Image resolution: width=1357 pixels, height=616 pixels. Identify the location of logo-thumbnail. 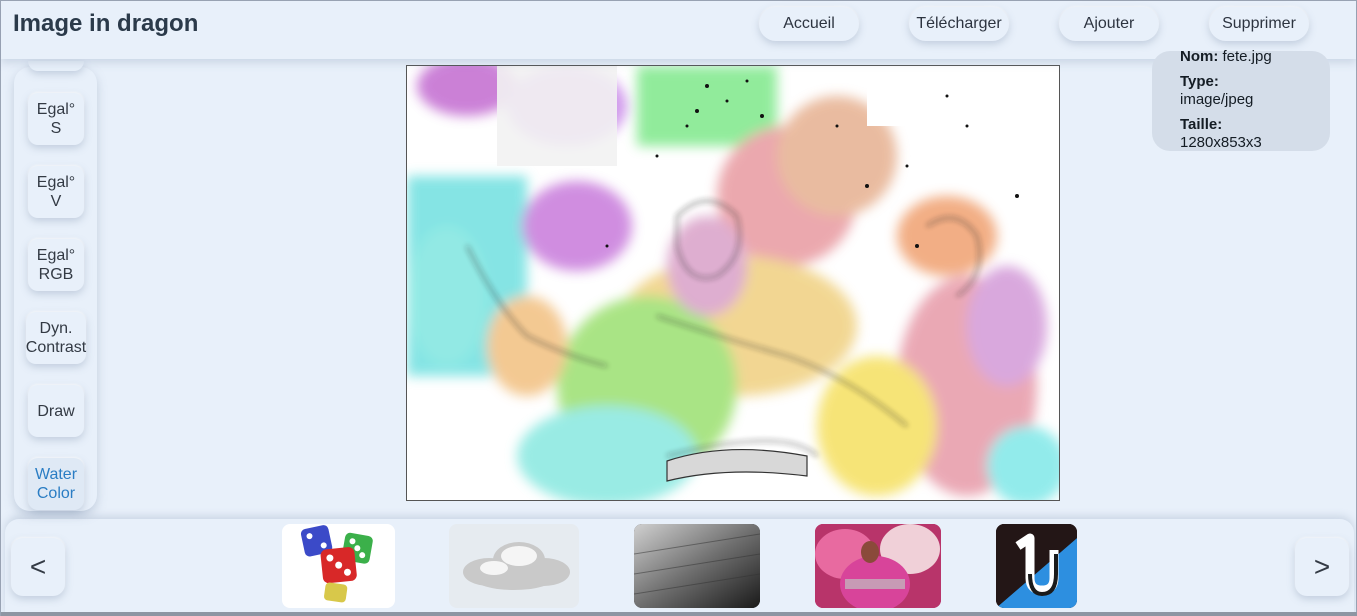
(1036, 566).